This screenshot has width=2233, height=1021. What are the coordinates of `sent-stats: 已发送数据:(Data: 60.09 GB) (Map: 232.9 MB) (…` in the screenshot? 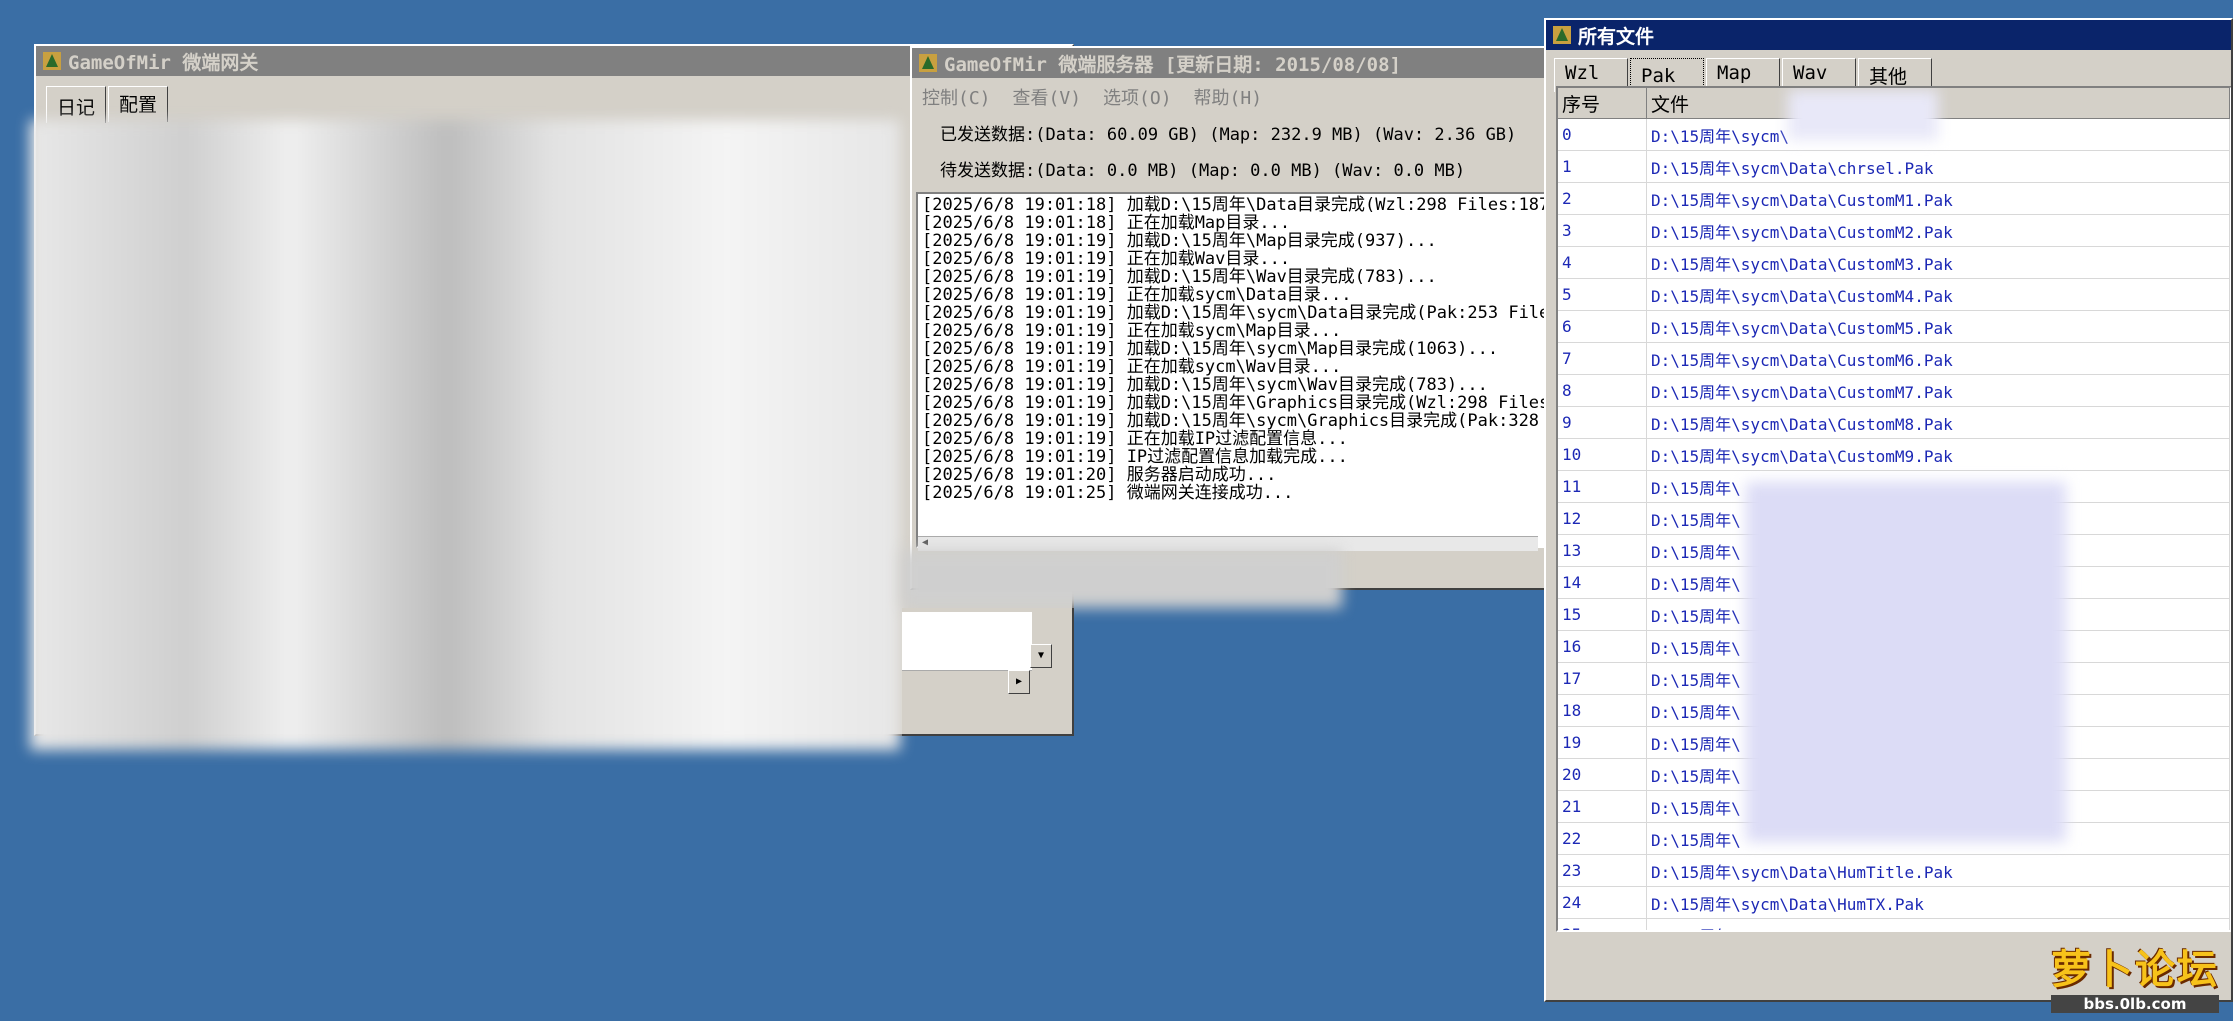 It's located at (1228, 135).